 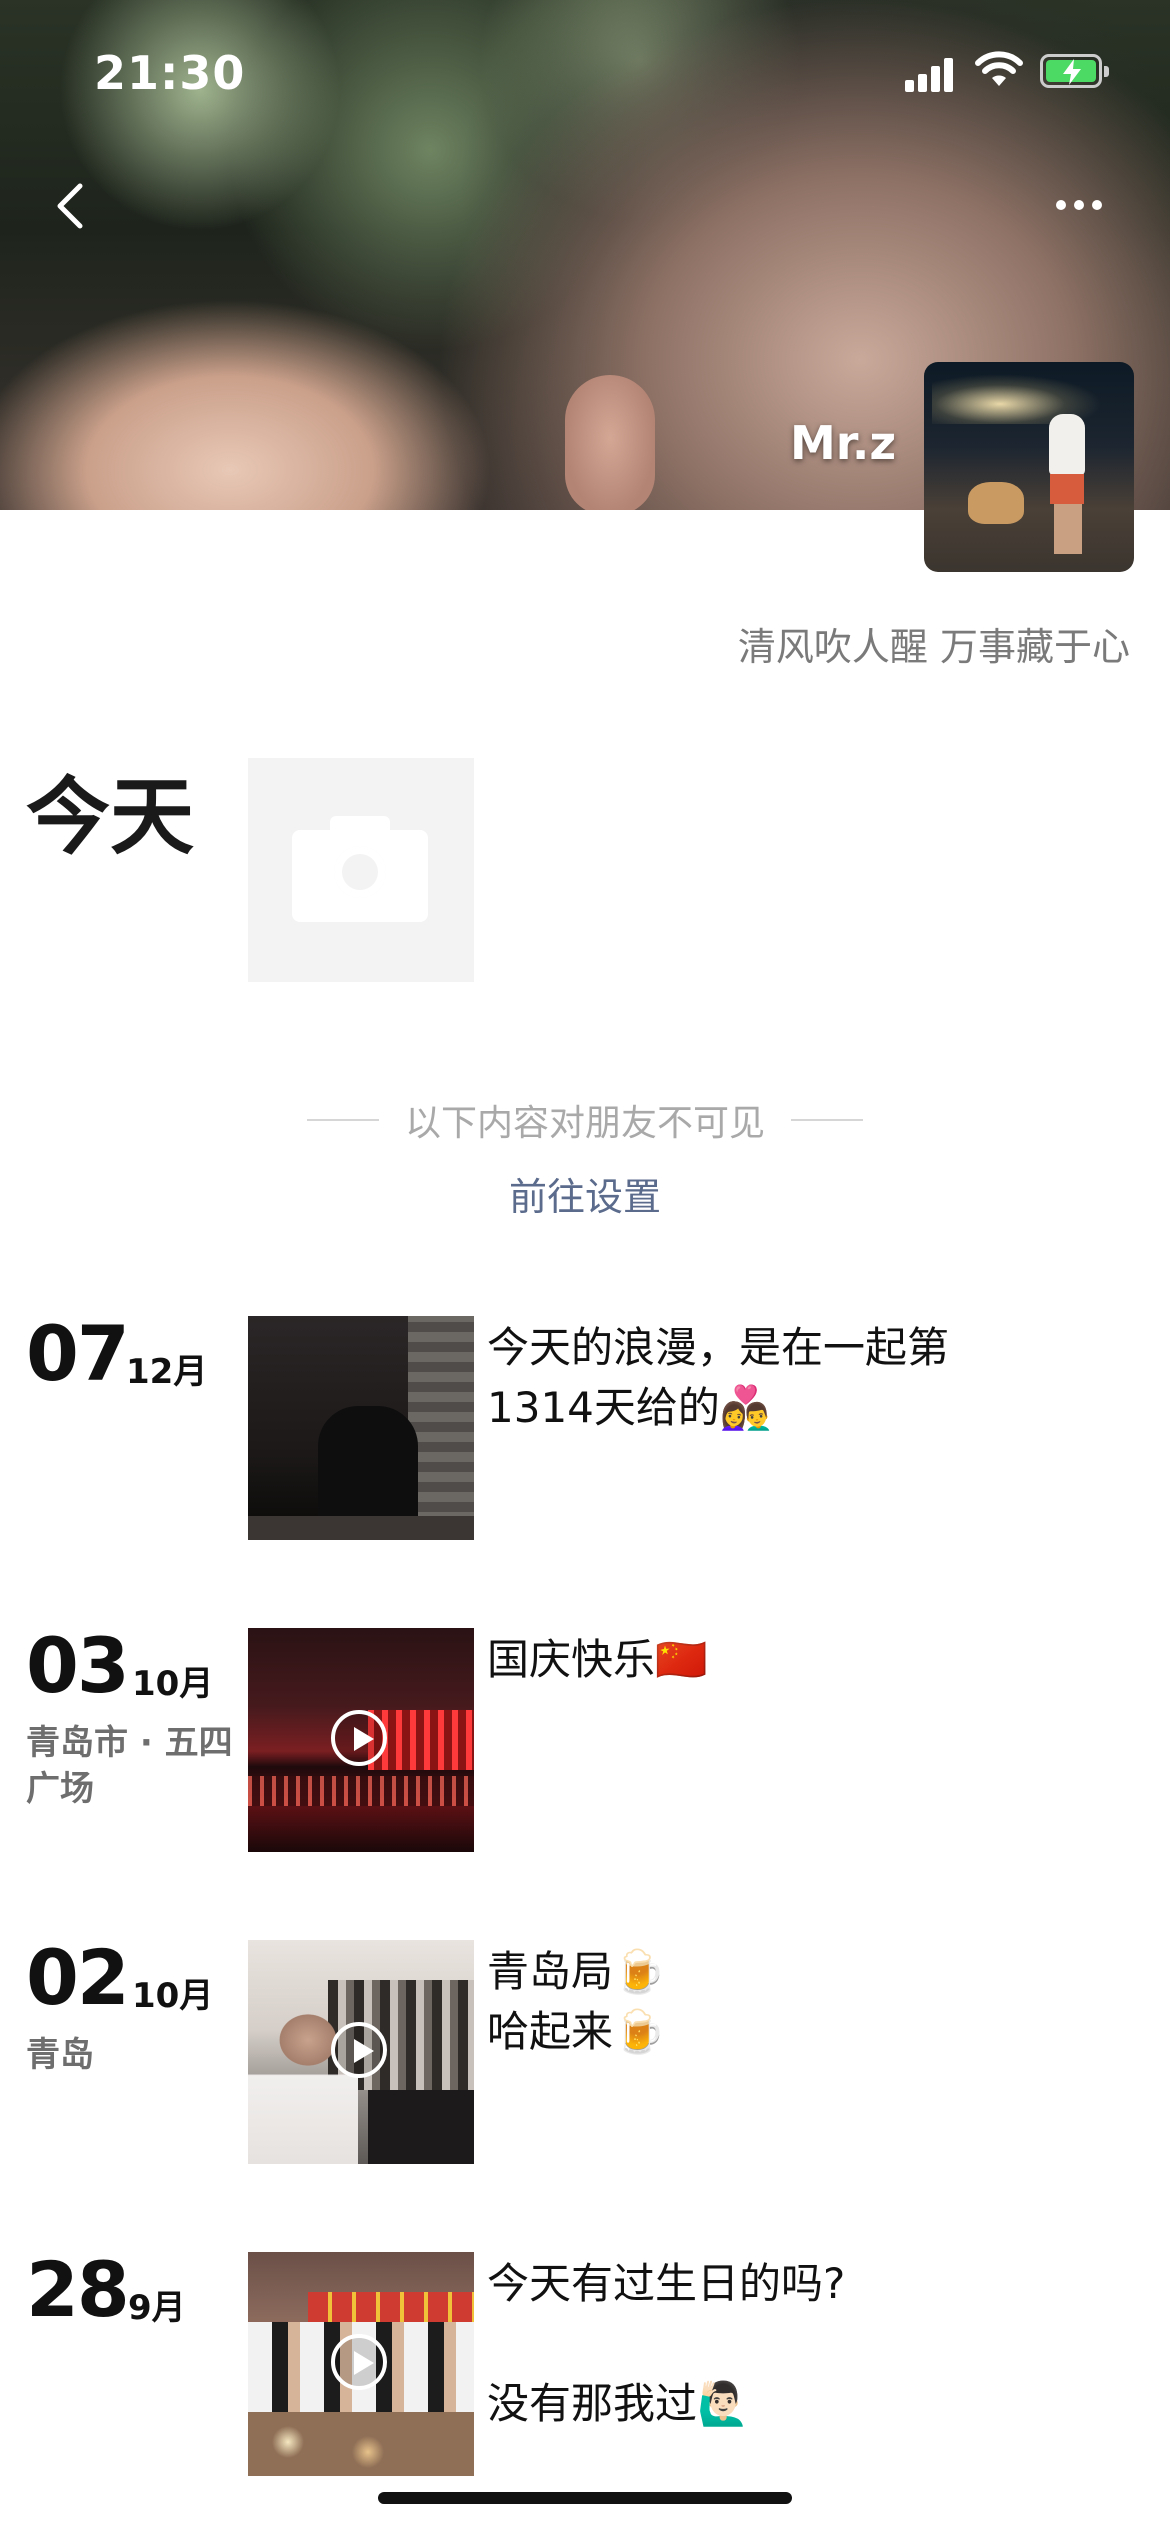 I want to click on post-text: 今天的浪漫，是在一起第1314天给的👩‍❤️‍👨, so click(x=718, y=1377).